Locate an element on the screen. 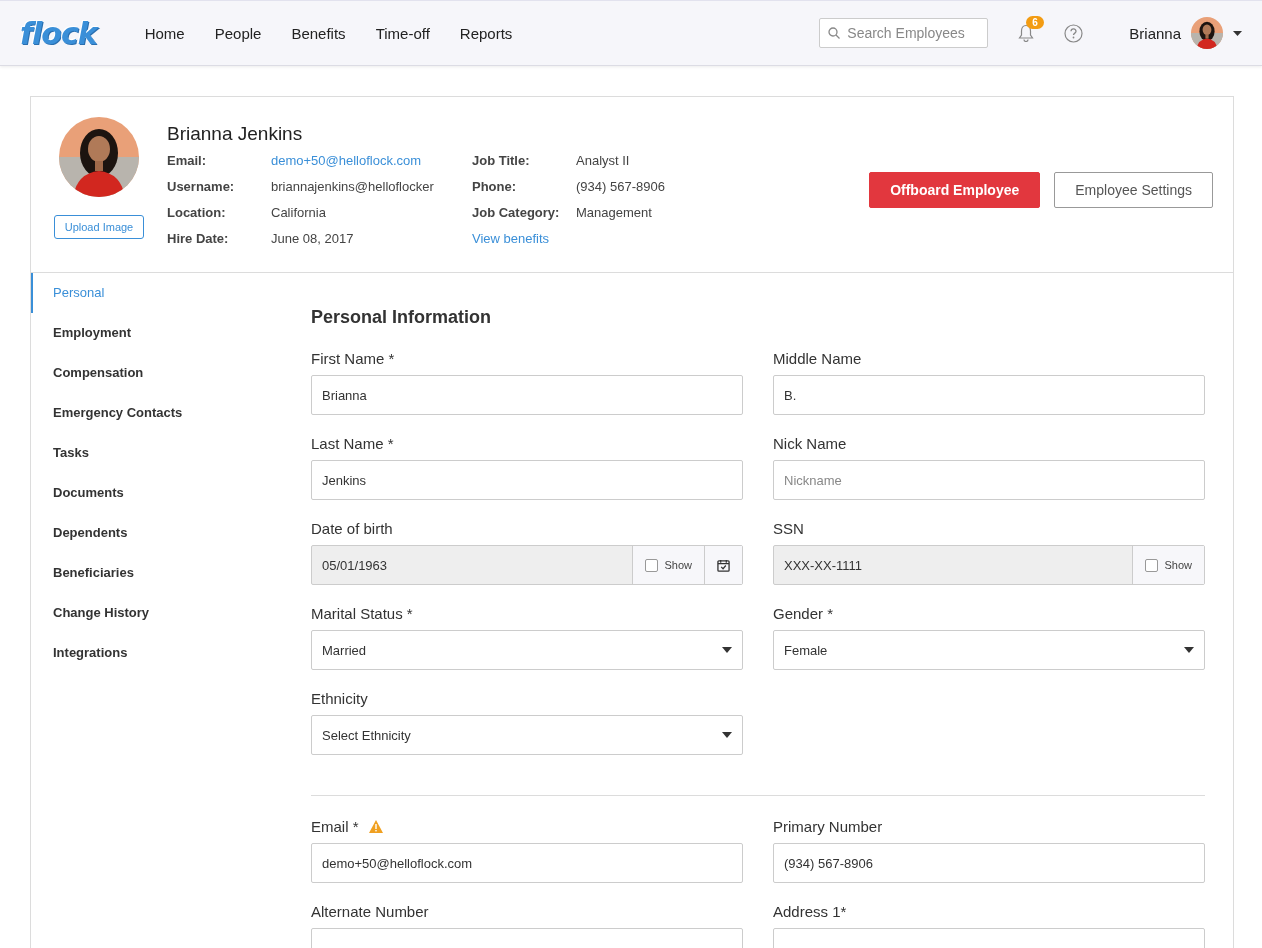  offboard-button: Offboard Employee is located at coordinates (955, 190).